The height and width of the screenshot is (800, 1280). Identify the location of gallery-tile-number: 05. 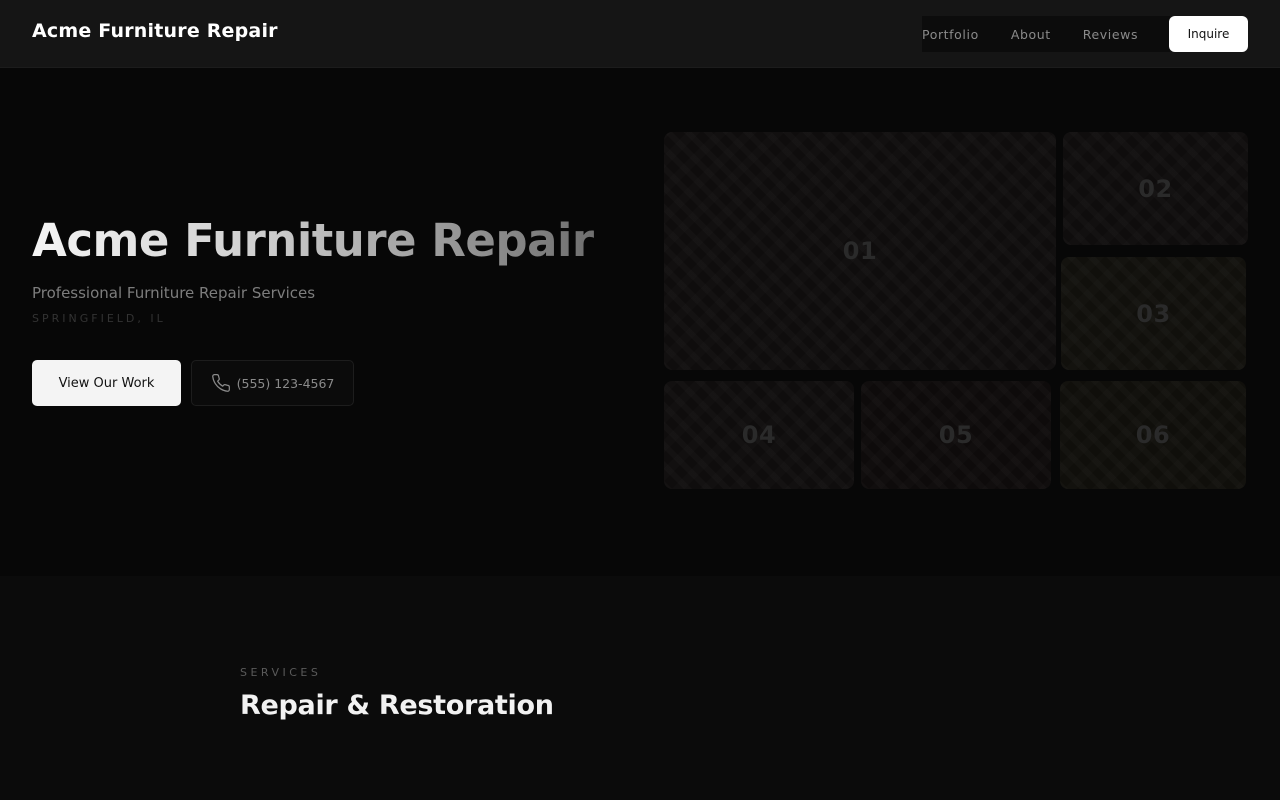
(956, 435).